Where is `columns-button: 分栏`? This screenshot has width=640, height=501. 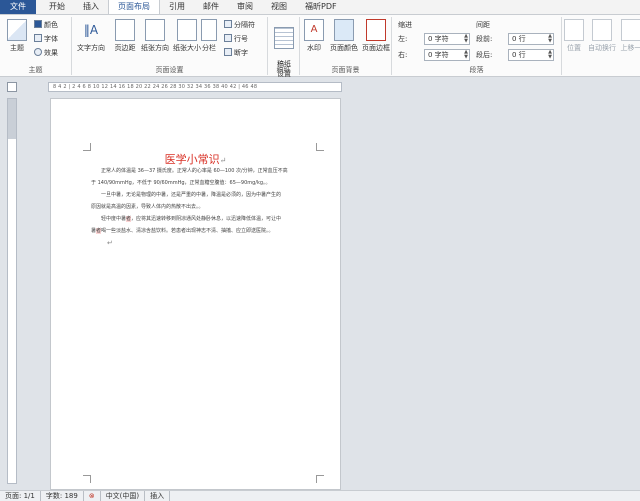 columns-button: 分栏 is located at coordinates (209, 36).